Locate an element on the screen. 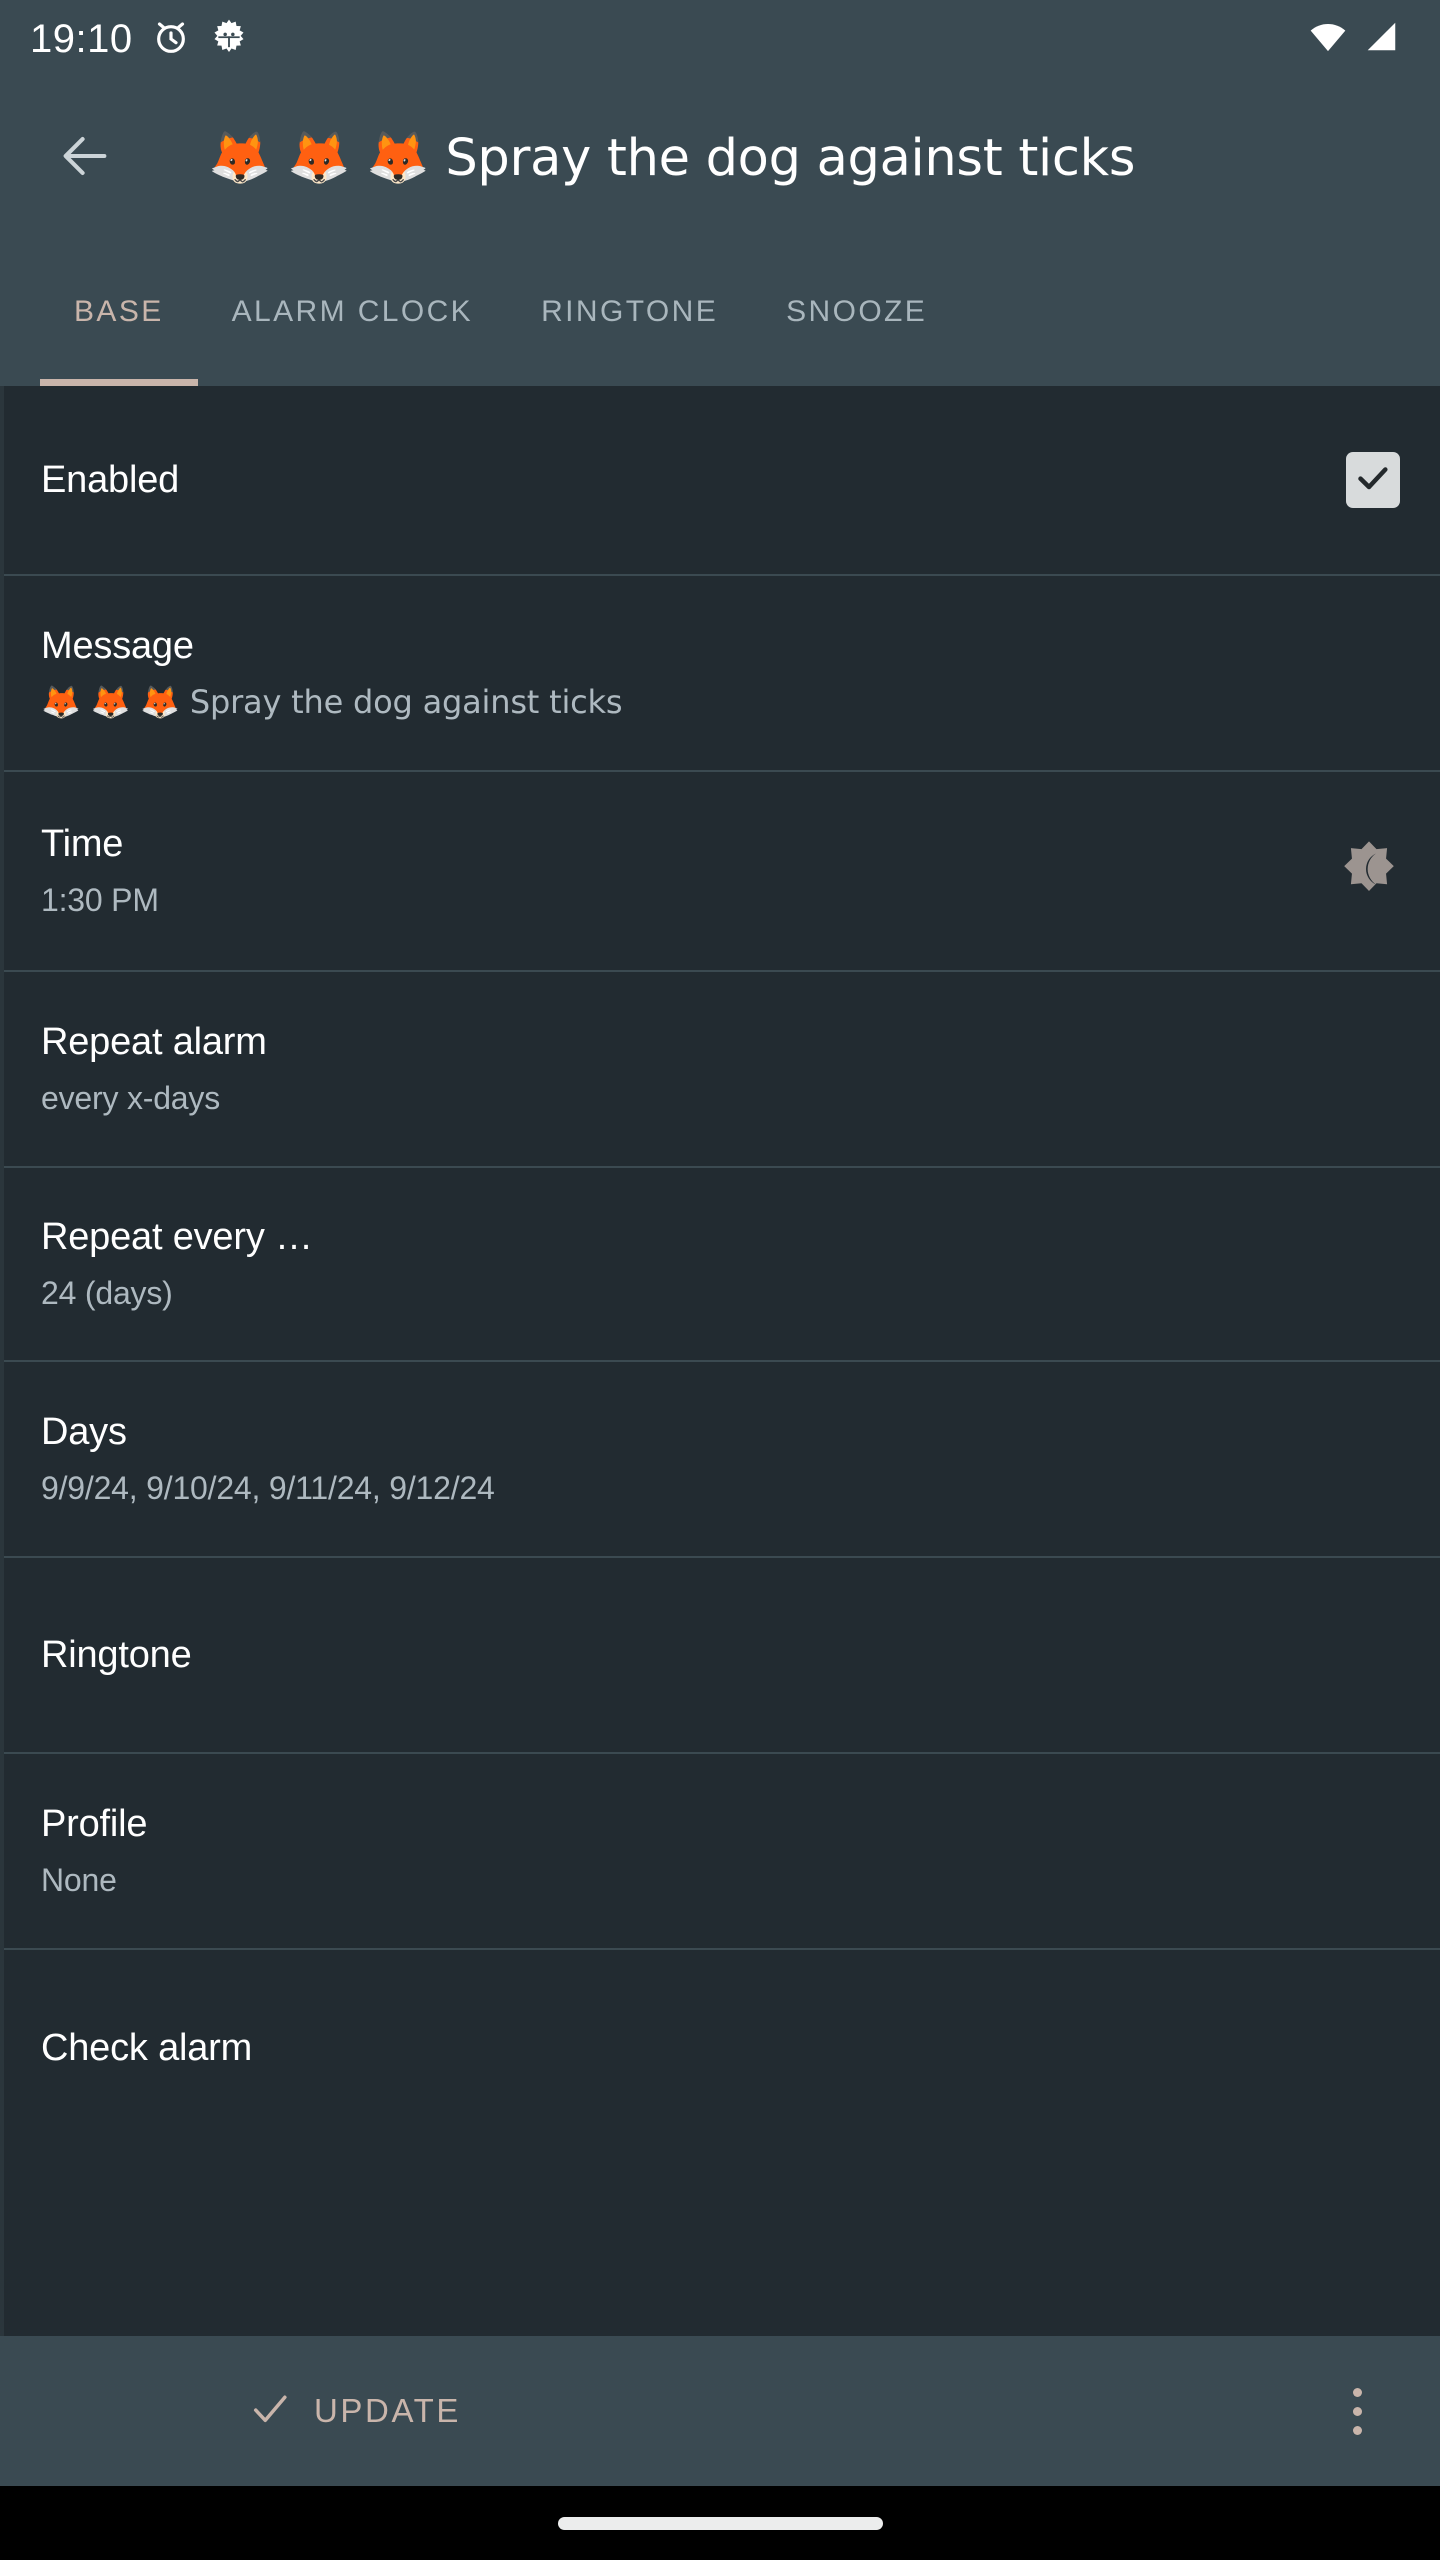  tab-base-label: BASE is located at coordinates (119, 311).